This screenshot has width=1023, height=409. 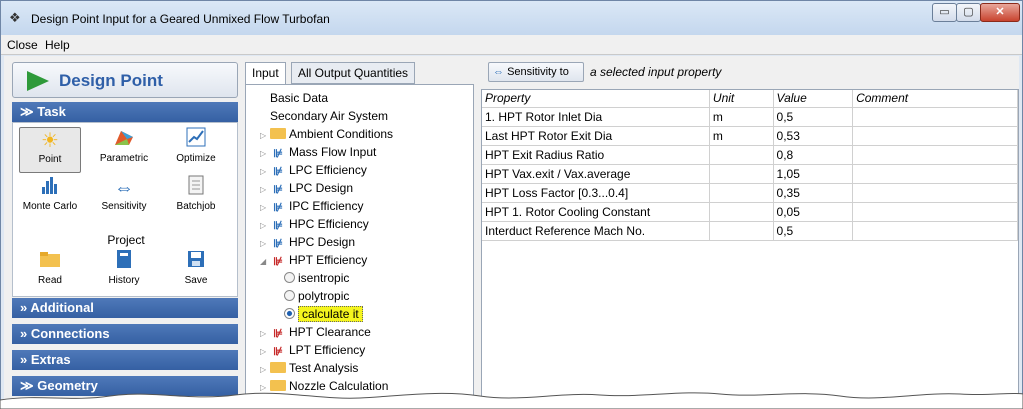 I want to click on tab-input: Input, so click(x=265, y=73).